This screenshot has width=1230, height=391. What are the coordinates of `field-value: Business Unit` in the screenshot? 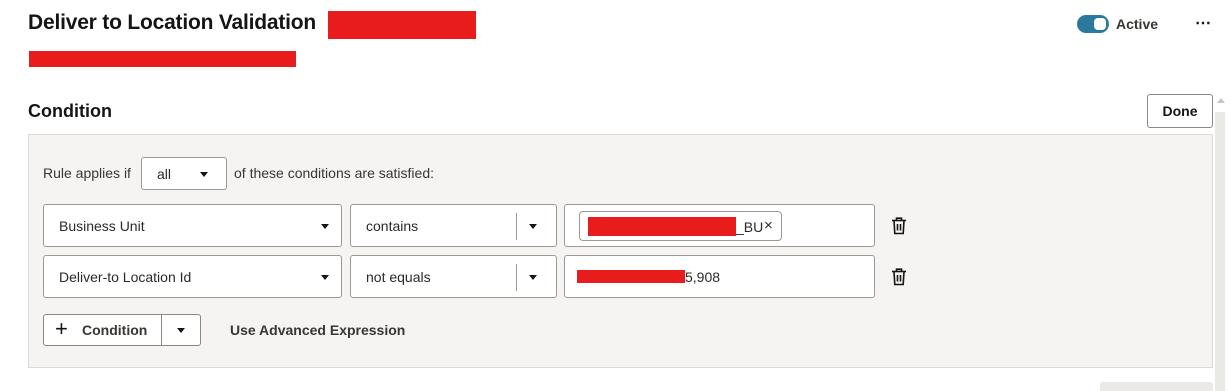 It's located at (102, 226).